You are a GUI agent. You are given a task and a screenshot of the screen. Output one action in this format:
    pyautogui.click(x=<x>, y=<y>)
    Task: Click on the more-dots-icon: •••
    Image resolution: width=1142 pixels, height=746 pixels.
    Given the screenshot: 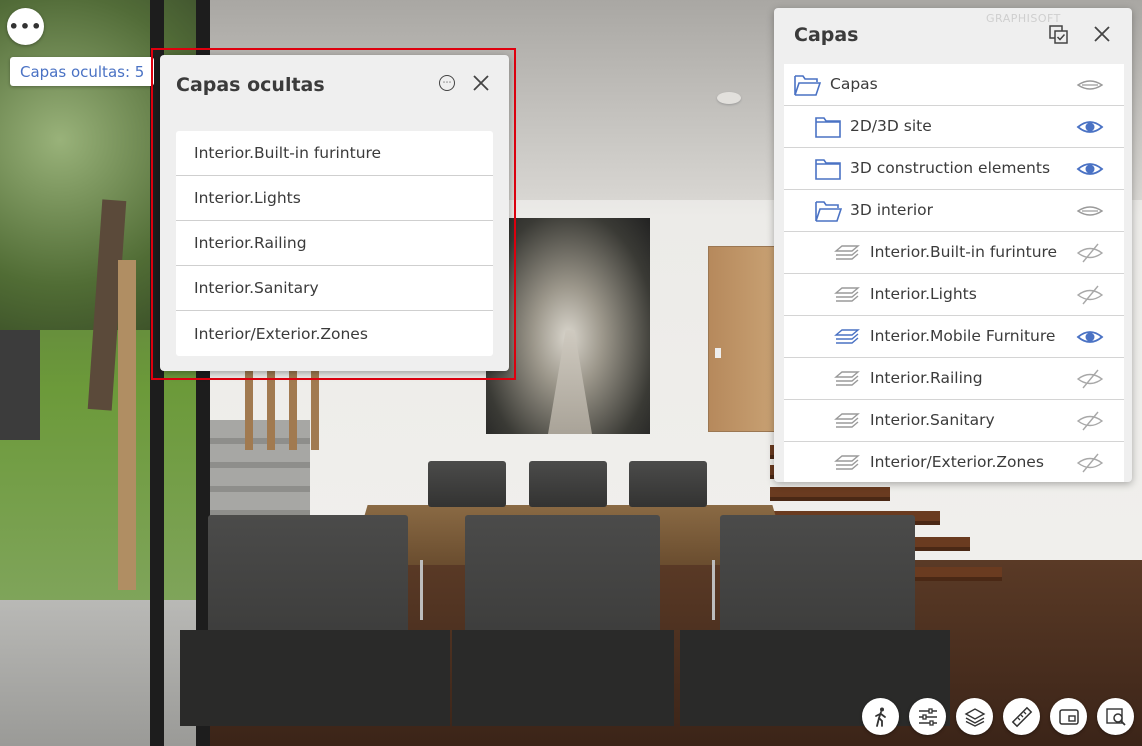 What is the action you would take?
    pyautogui.click(x=25, y=26)
    